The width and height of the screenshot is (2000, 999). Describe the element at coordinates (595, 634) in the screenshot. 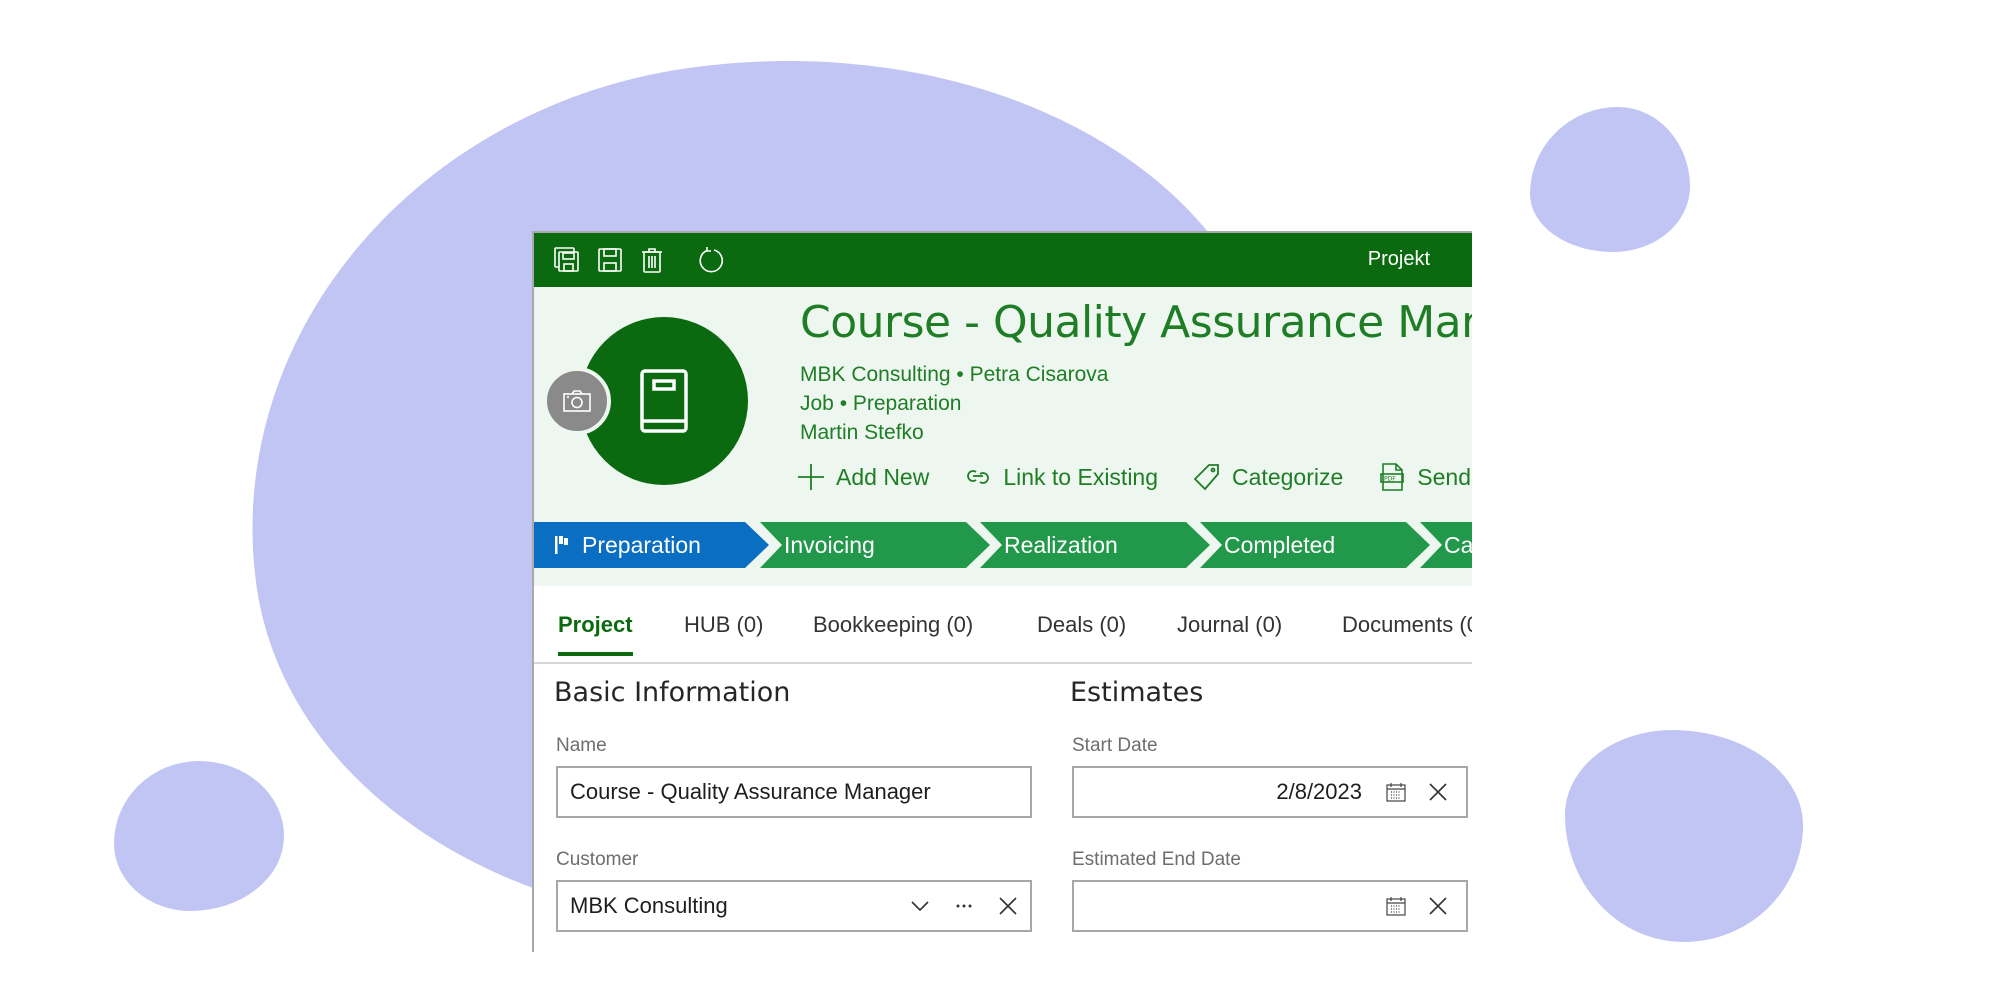

I see `tab-project: Project` at that location.